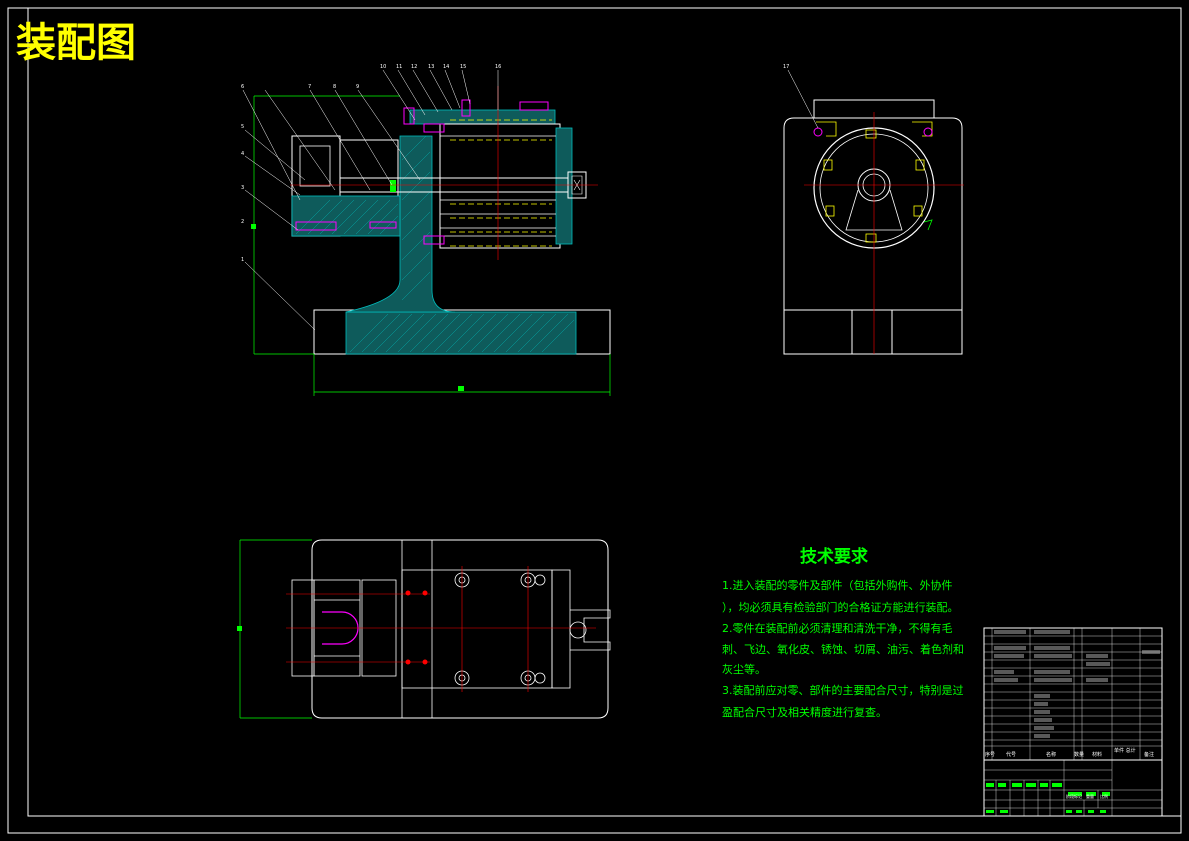 The height and width of the screenshot is (841, 1189). I want to click on top-dim-marker, so click(239, 628).